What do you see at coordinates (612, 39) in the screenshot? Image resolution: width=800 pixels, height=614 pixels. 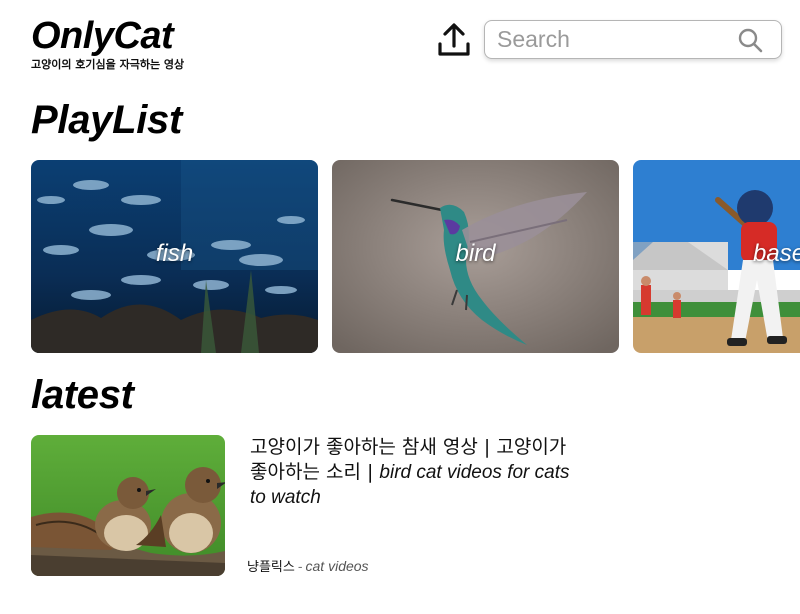 I see `search-input` at bounding box center [612, 39].